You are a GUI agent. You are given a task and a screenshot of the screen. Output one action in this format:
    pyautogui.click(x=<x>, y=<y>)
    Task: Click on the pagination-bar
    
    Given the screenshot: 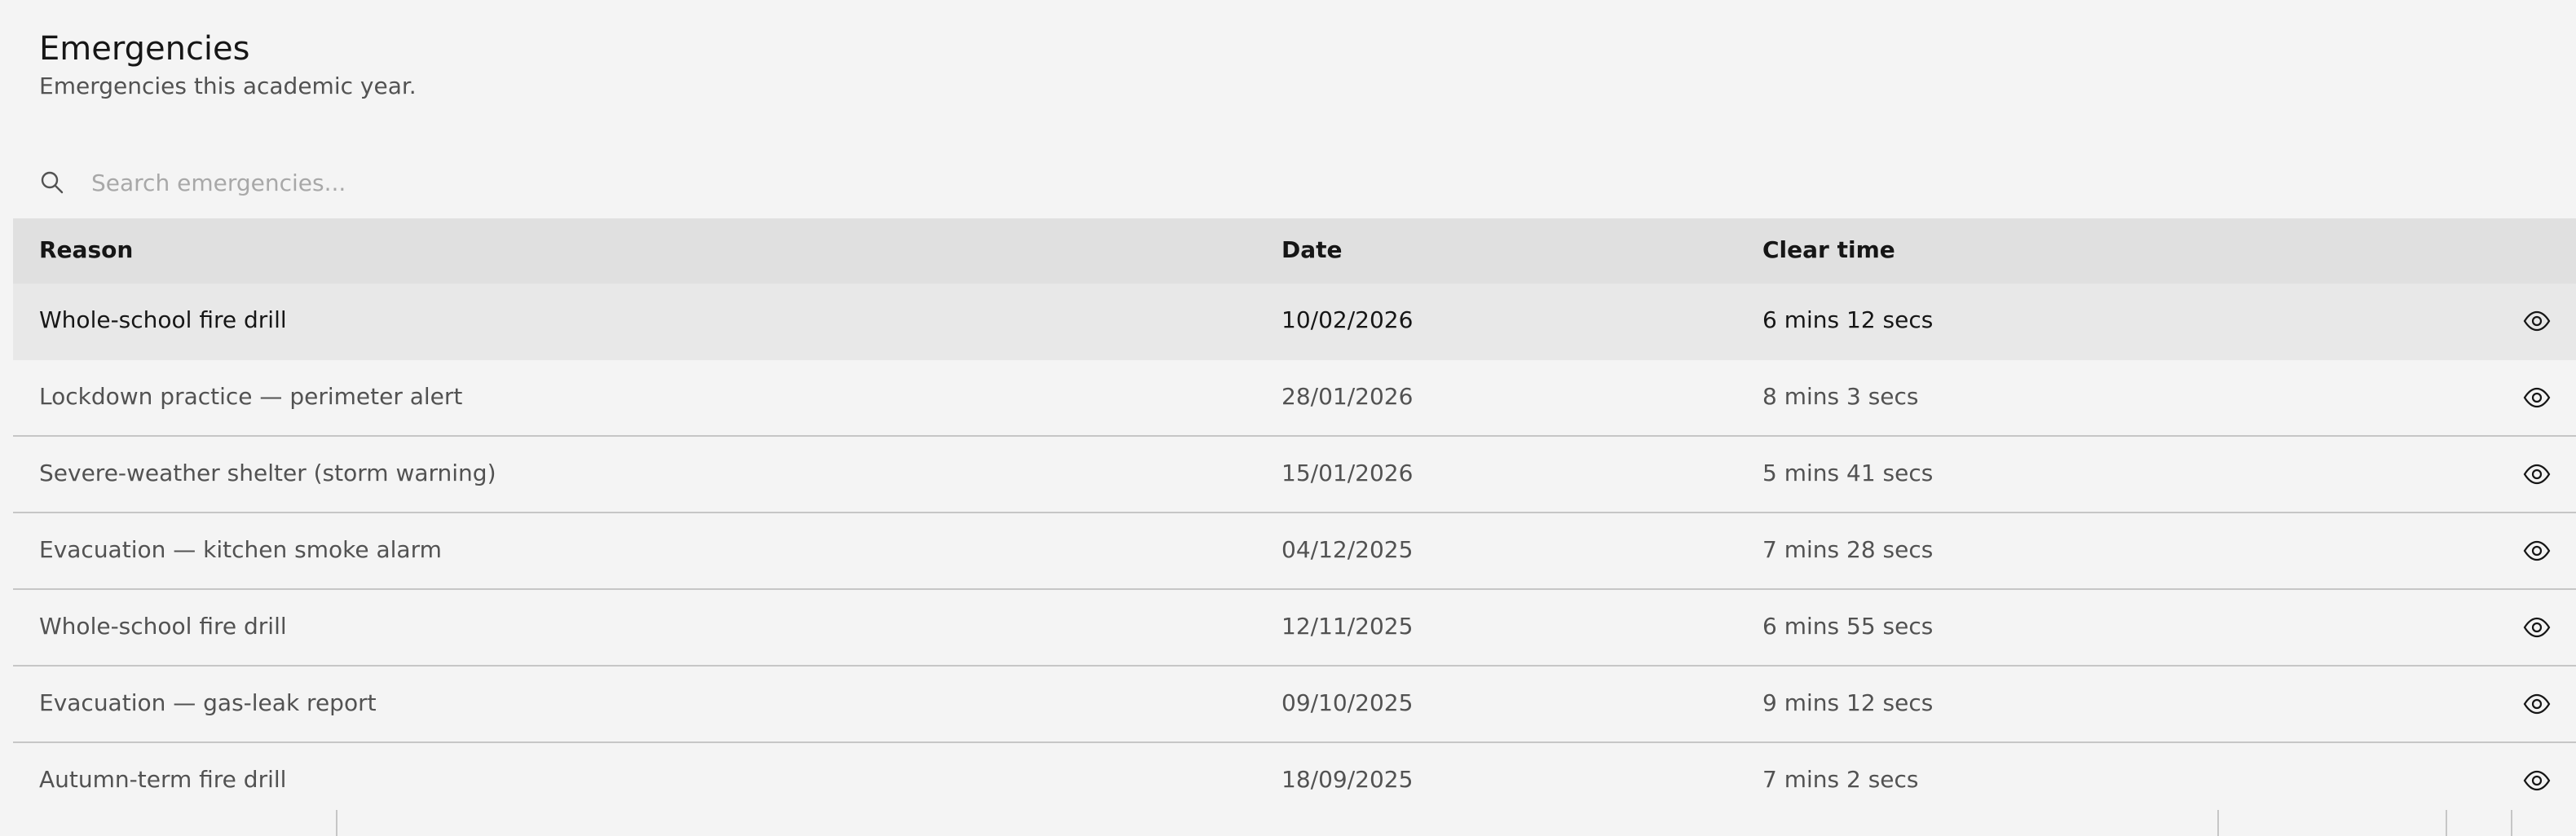 What is the action you would take?
    pyautogui.click(x=1294, y=823)
    